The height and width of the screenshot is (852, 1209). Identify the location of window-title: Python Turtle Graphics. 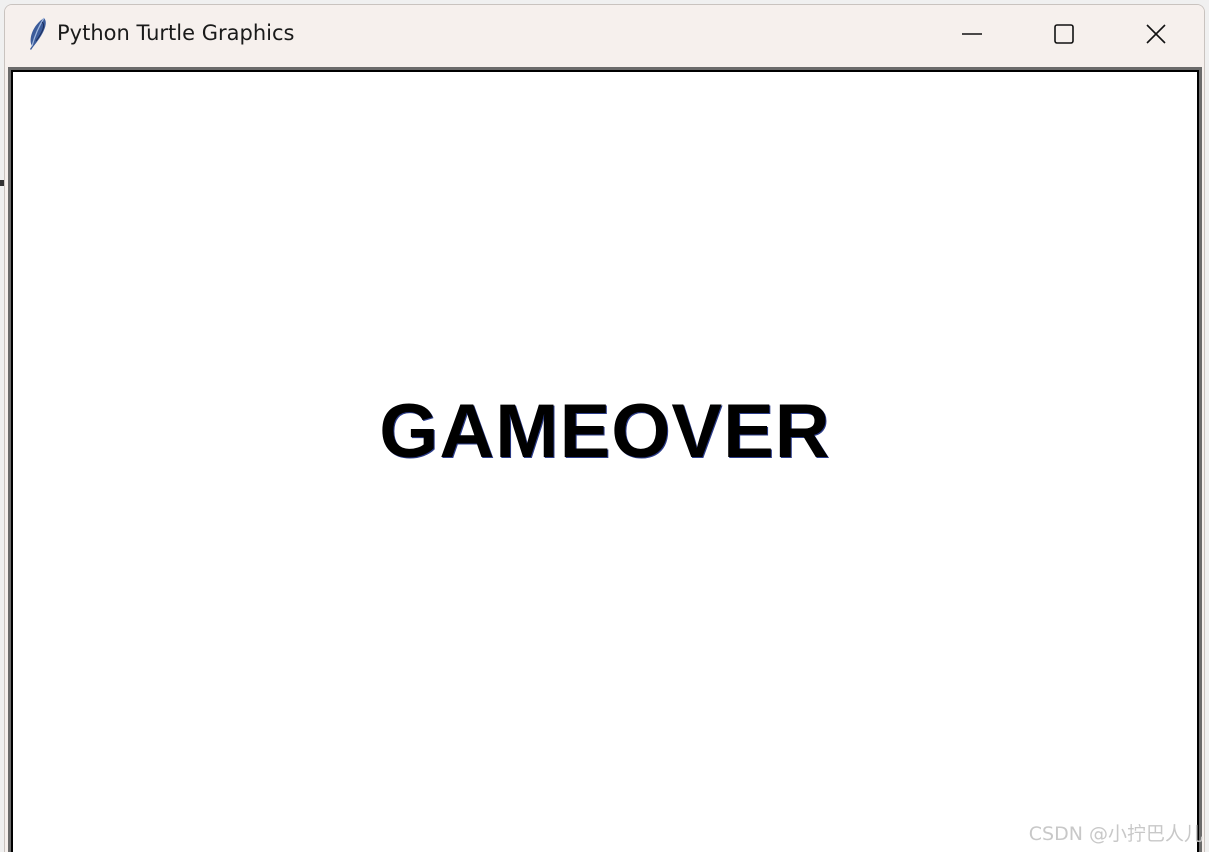
(176, 33).